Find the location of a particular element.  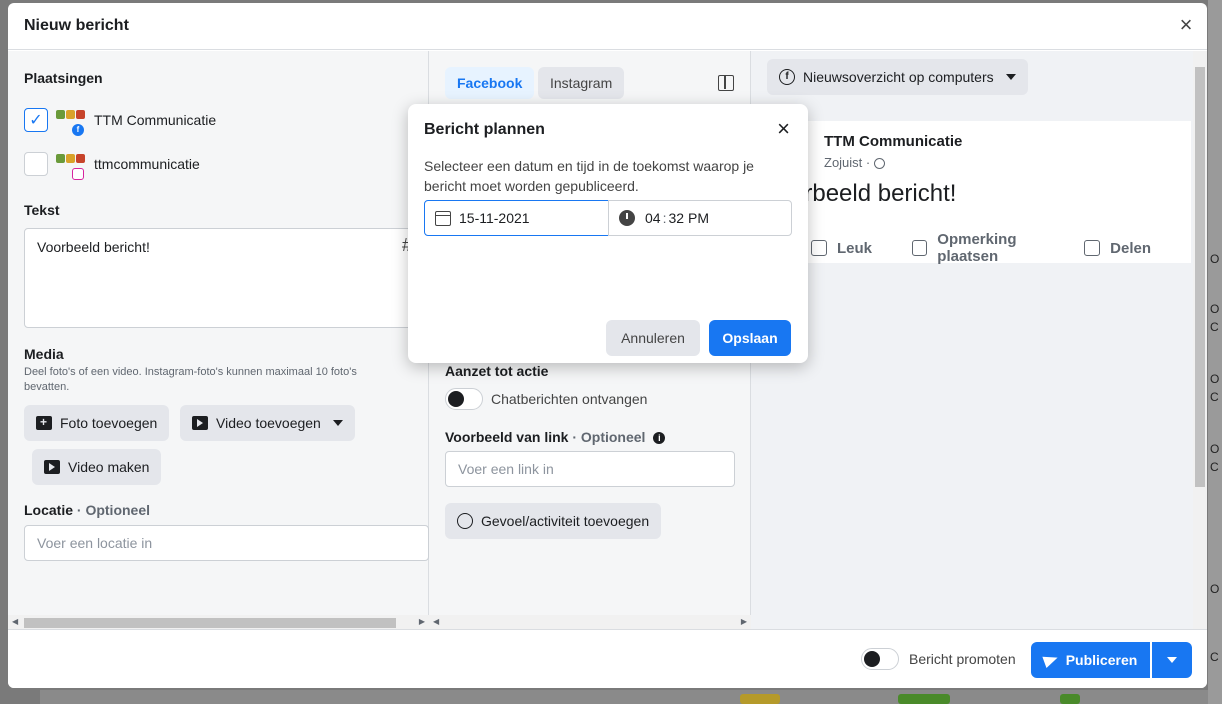

link-input: Voer een link in is located at coordinates (590, 469).